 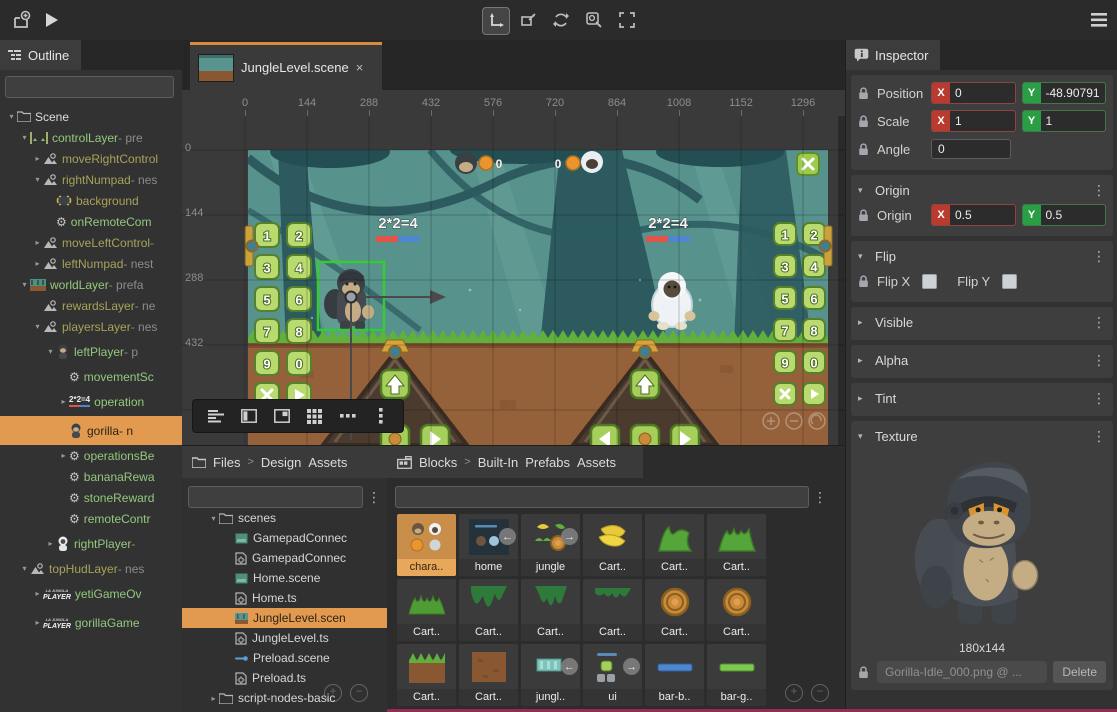 I want to click on play-button, so click(x=51, y=20).